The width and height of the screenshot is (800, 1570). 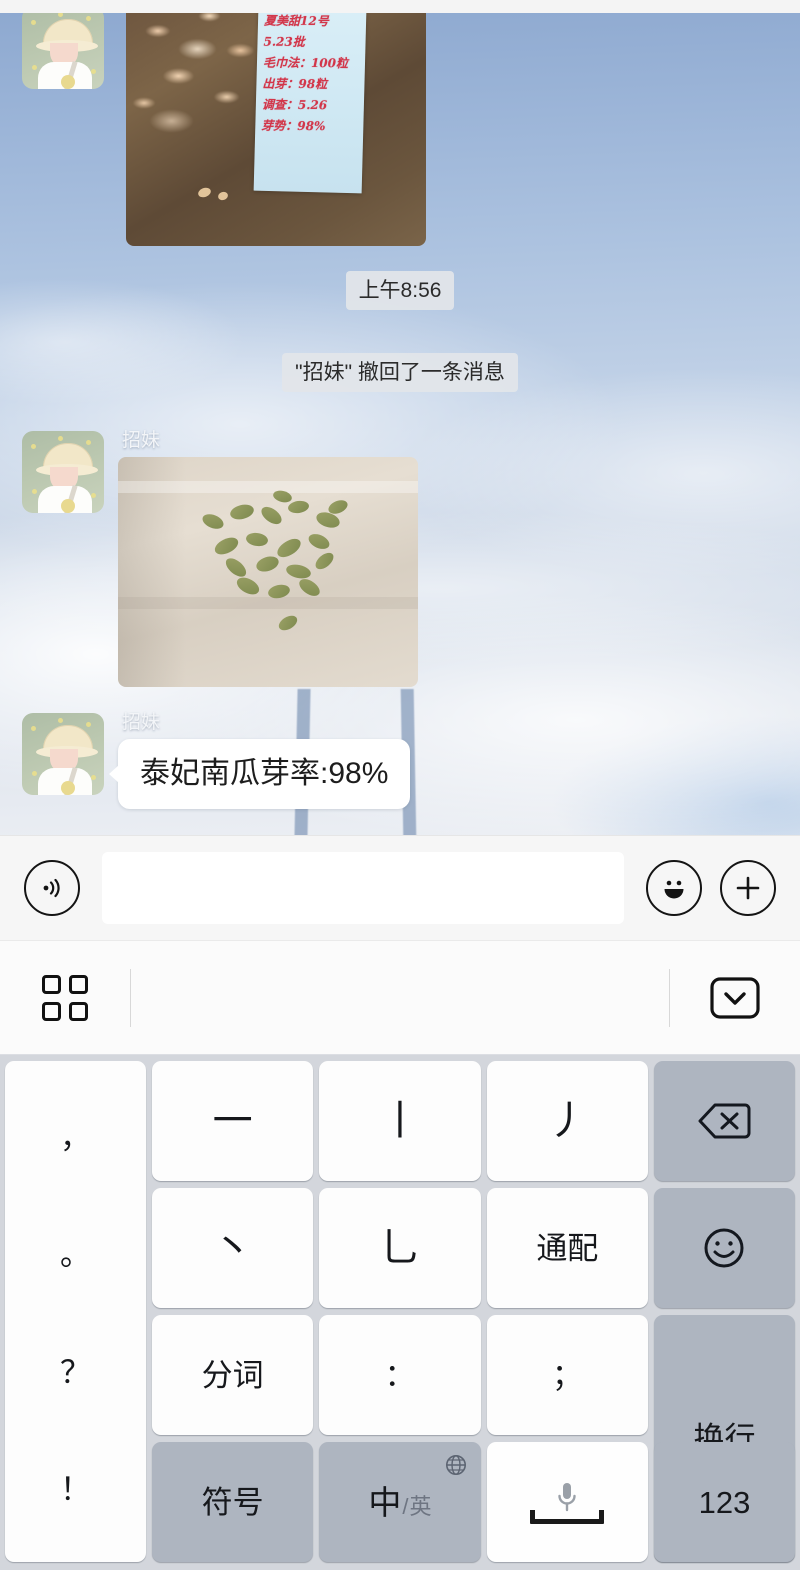 I want to click on toolbar-divider-left, so click(x=130, y=997).